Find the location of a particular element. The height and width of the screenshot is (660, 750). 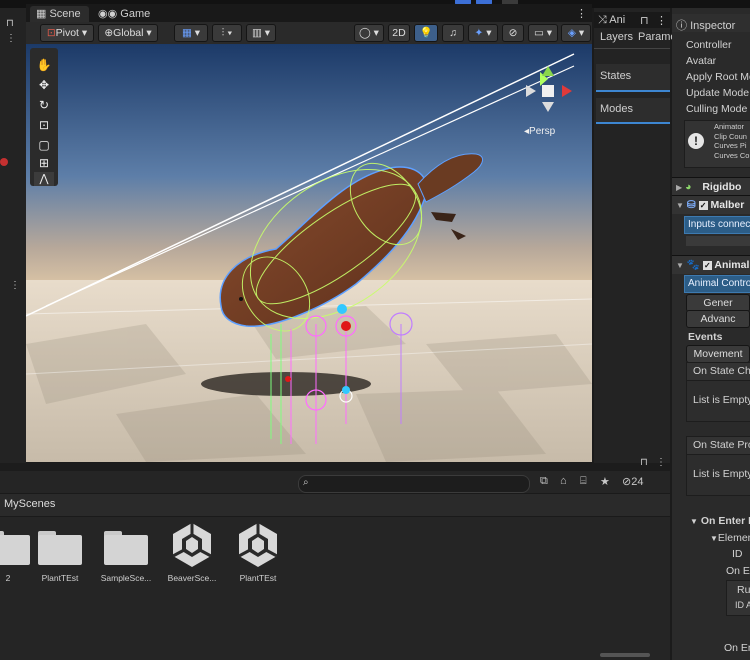

breadcrumb: MyScenes is located at coordinates (335, 505).